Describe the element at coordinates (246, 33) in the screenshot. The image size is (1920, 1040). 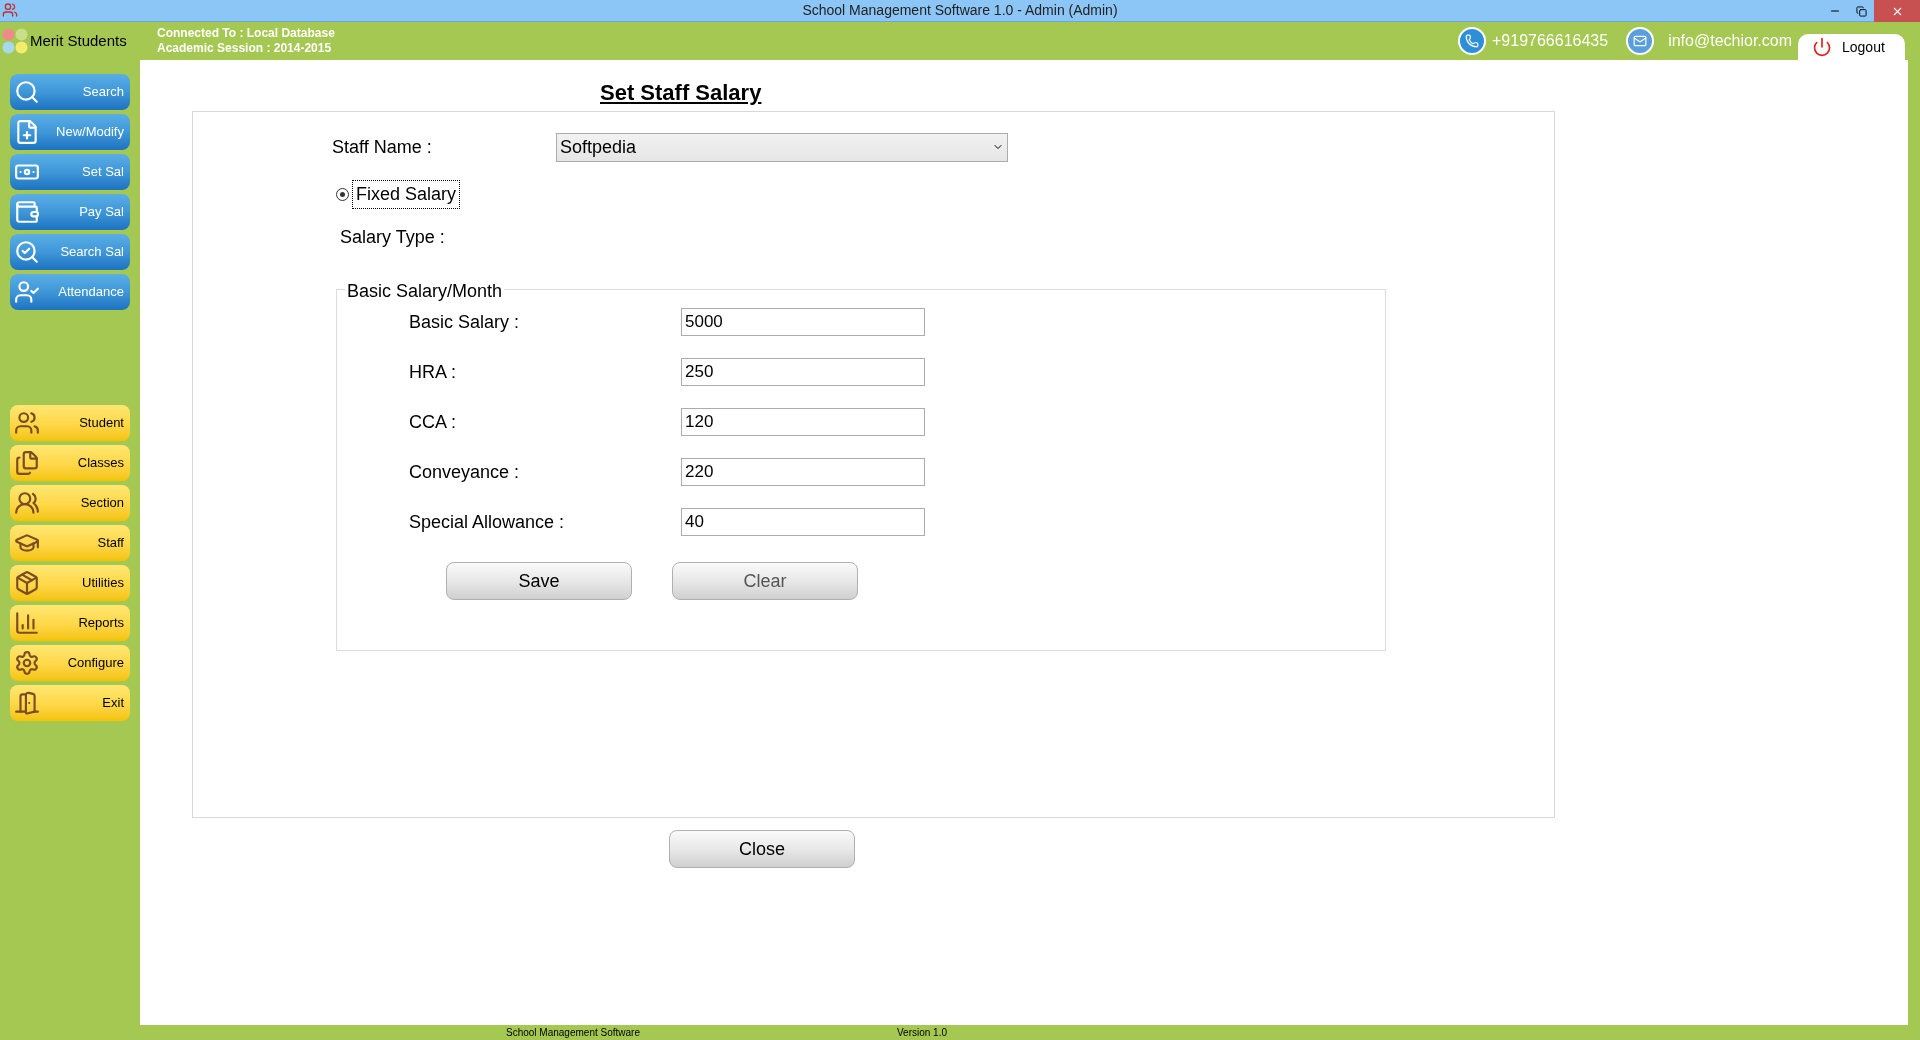
I see `connection-text: Connected To : Local Database` at that location.